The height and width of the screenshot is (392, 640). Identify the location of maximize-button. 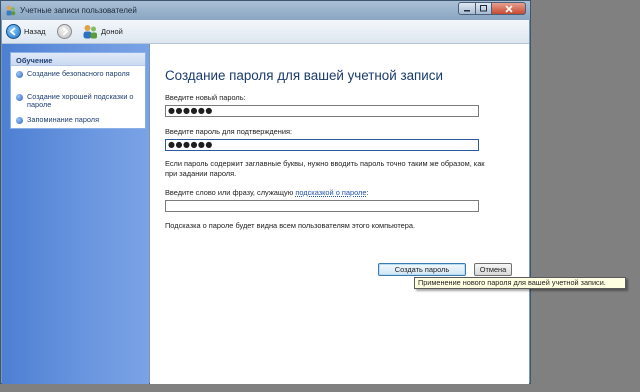
(484, 8).